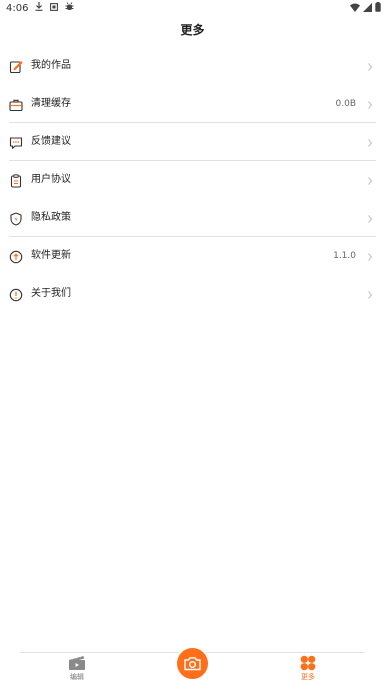 This screenshot has width=385, height=686. I want to click on menu-item-software-update: 软件更新 1.1.0, so click(192, 256).